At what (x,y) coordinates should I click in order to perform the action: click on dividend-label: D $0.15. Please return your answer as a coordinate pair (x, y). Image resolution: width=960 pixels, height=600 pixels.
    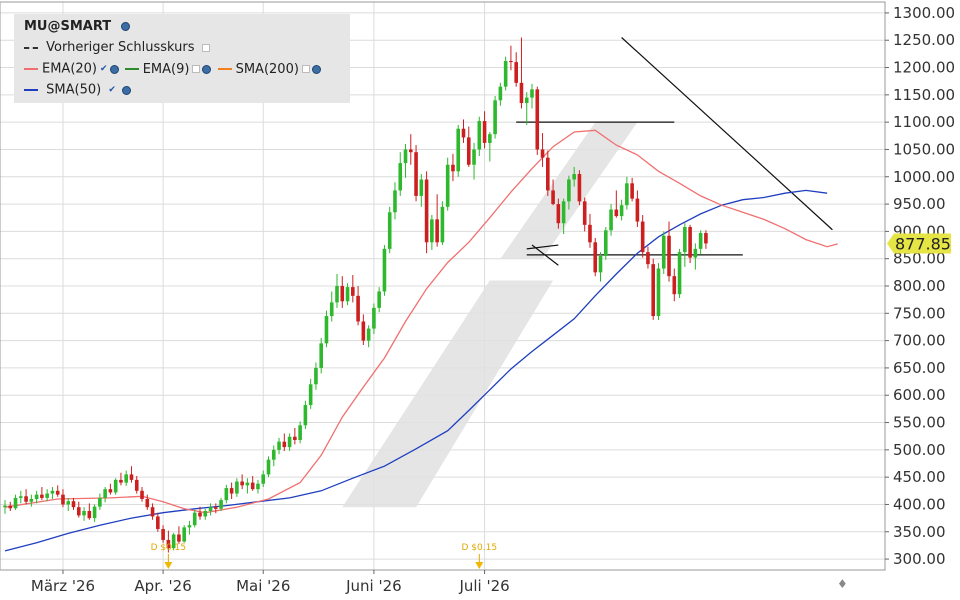
    Looking at the image, I should click on (480, 548).